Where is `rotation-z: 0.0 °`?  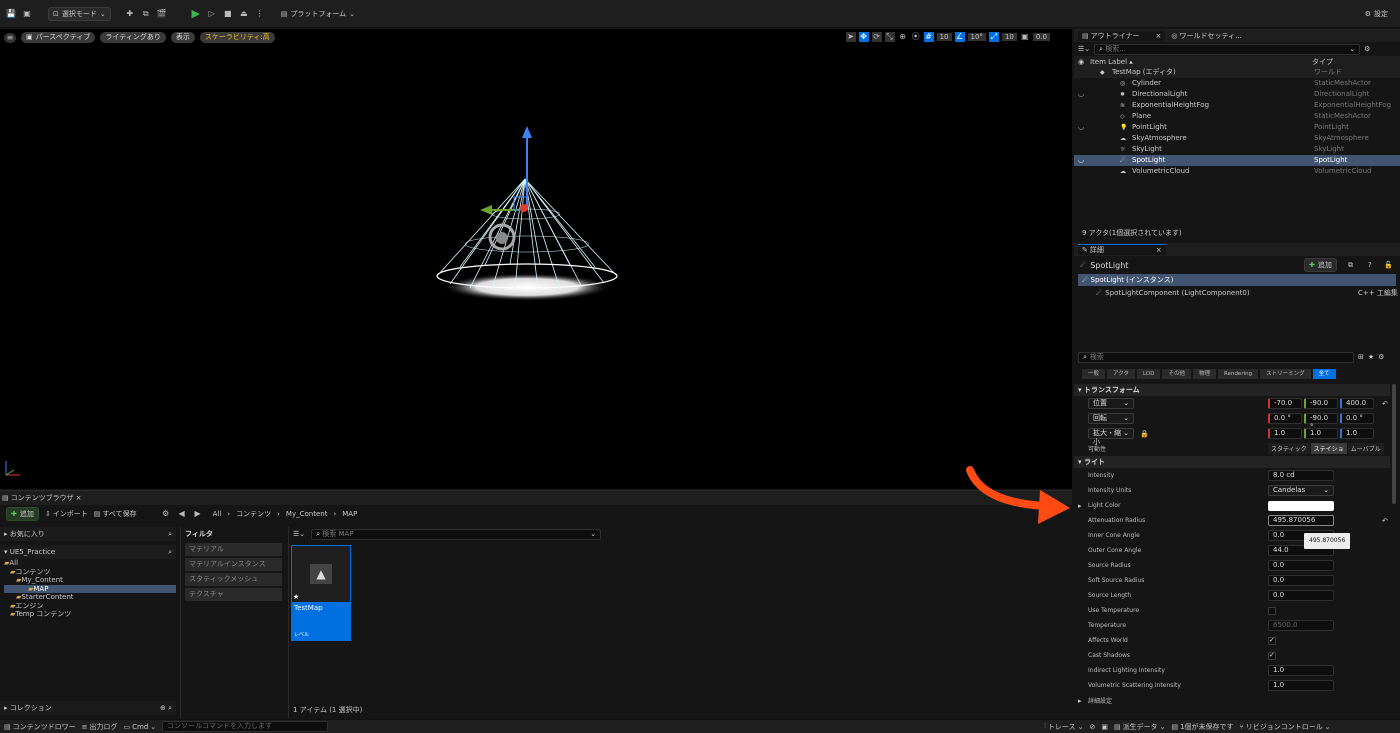
rotation-z: 0.0 ° is located at coordinates (1357, 418).